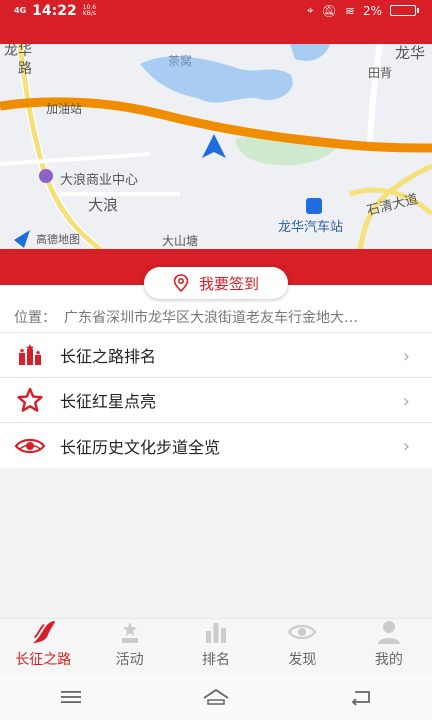 This screenshot has height=720, width=432. Describe the element at coordinates (89, 10) in the screenshot. I see `network-speed: 10.6 KB/s` at that location.